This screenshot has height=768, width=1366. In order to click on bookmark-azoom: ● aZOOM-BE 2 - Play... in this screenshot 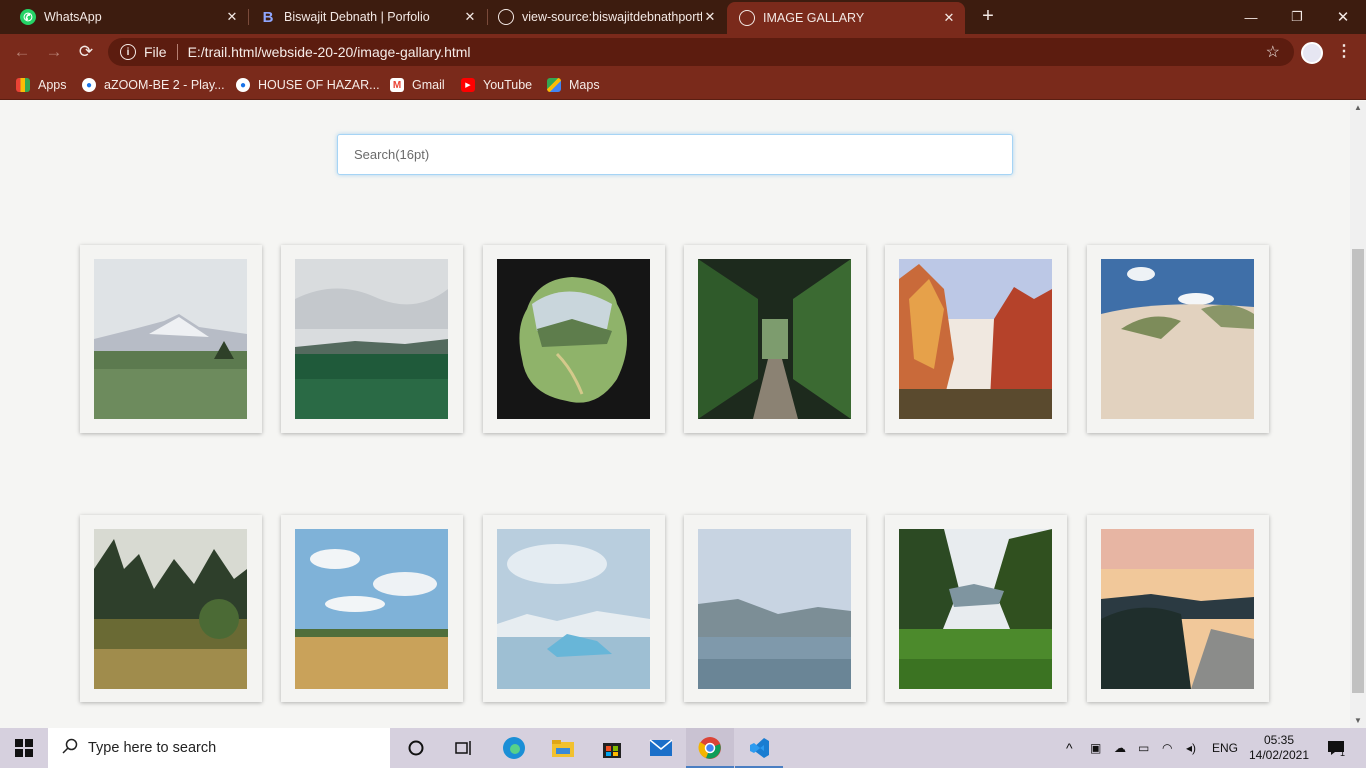, I will do `click(153, 85)`.